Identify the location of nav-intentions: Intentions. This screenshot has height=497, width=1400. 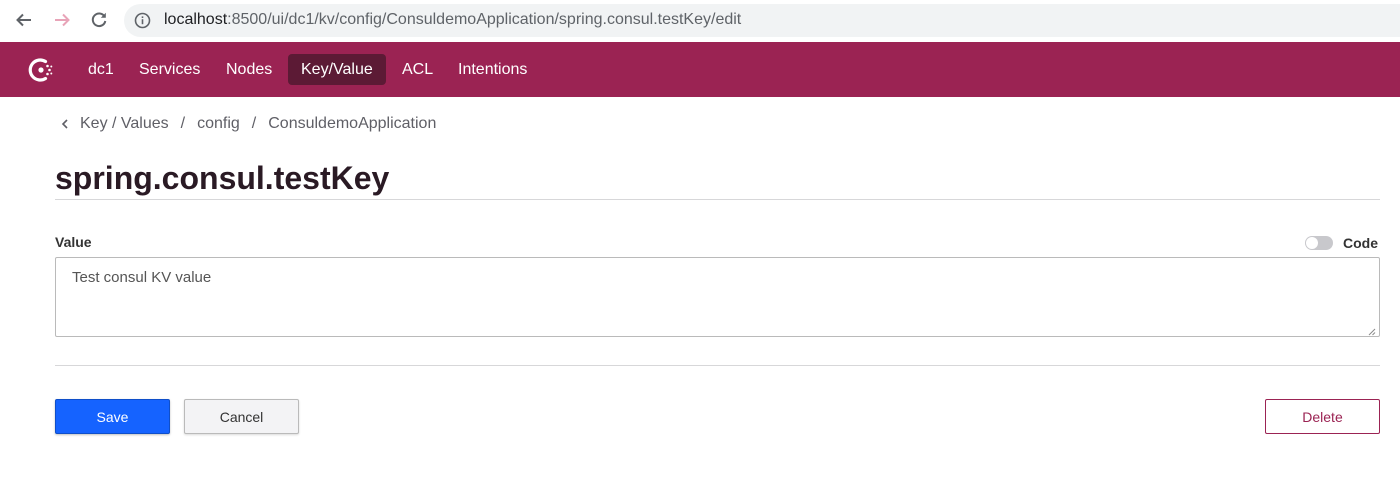
(492, 69).